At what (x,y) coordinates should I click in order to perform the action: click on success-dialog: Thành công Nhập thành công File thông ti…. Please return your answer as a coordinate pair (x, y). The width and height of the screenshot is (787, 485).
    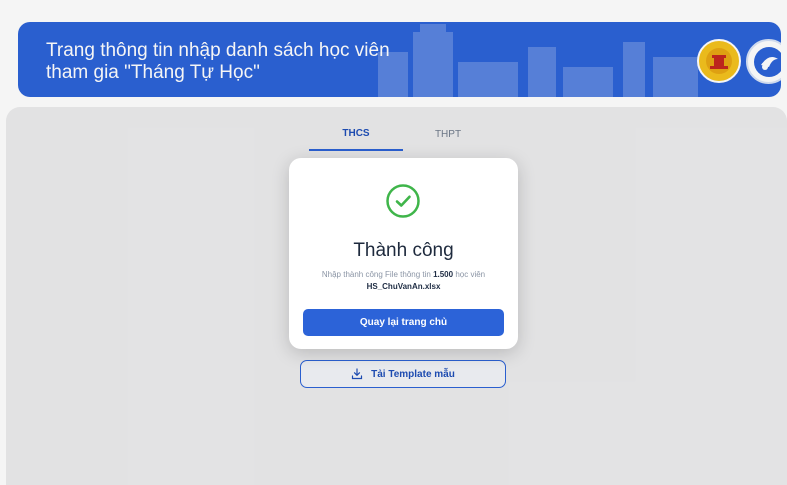
    Looking at the image, I should click on (403, 253).